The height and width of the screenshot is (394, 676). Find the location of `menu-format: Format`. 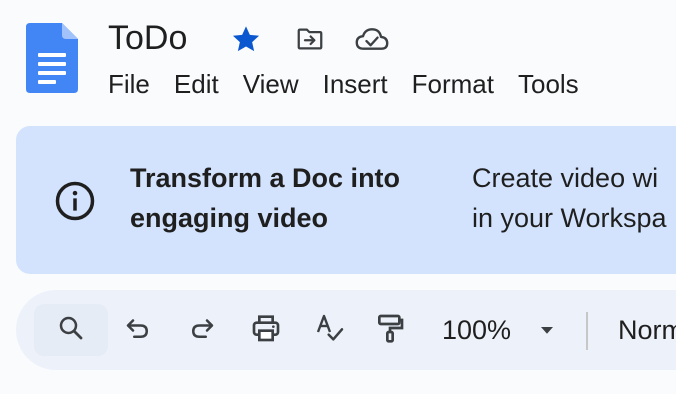

menu-format: Format is located at coordinates (453, 84).